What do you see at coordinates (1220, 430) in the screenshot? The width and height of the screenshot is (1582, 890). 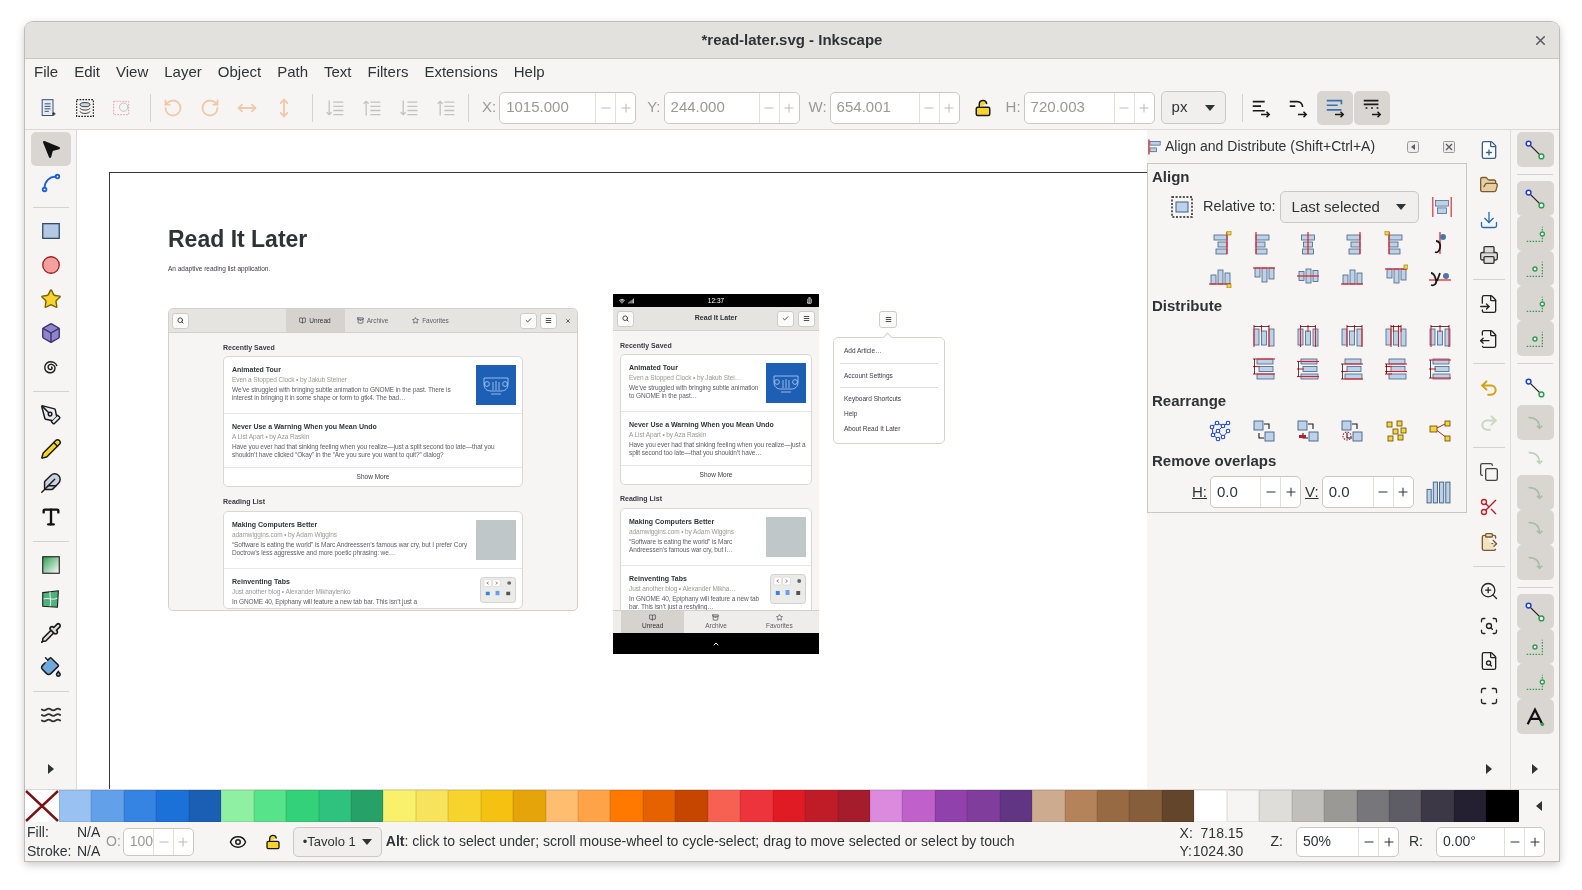 I see `node-graph-icon` at bounding box center [1220, 430].